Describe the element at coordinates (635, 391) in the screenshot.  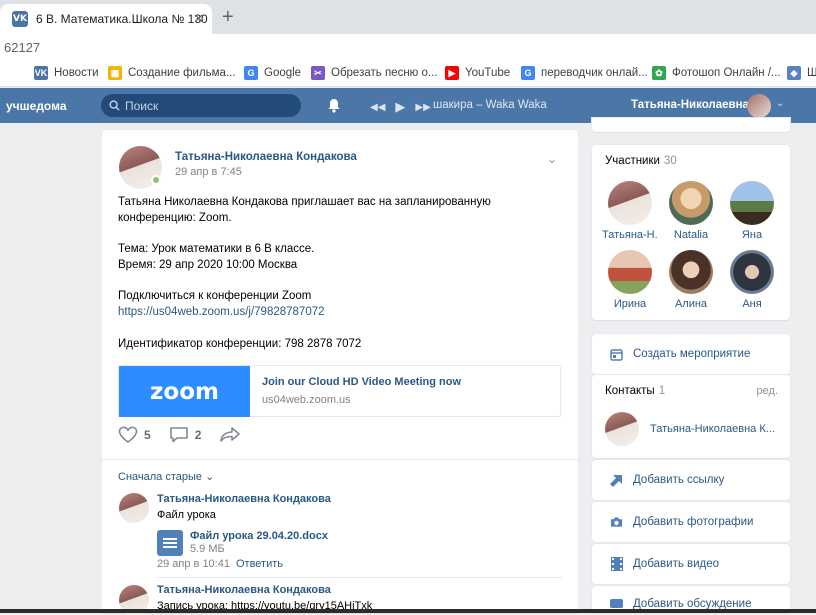
I see `contacts-header: Контакты 1` at that location.